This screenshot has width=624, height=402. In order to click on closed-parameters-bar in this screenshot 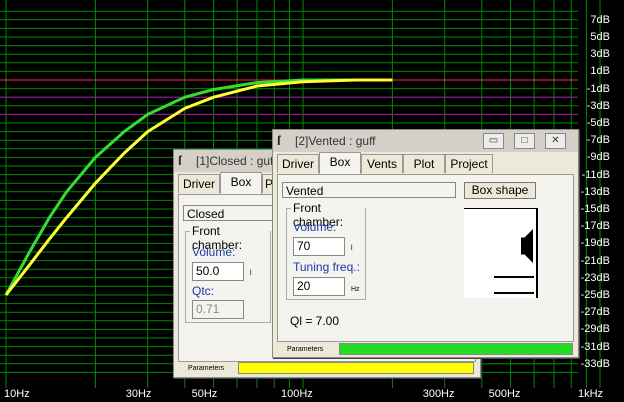, I will do `click(356, 368)`.